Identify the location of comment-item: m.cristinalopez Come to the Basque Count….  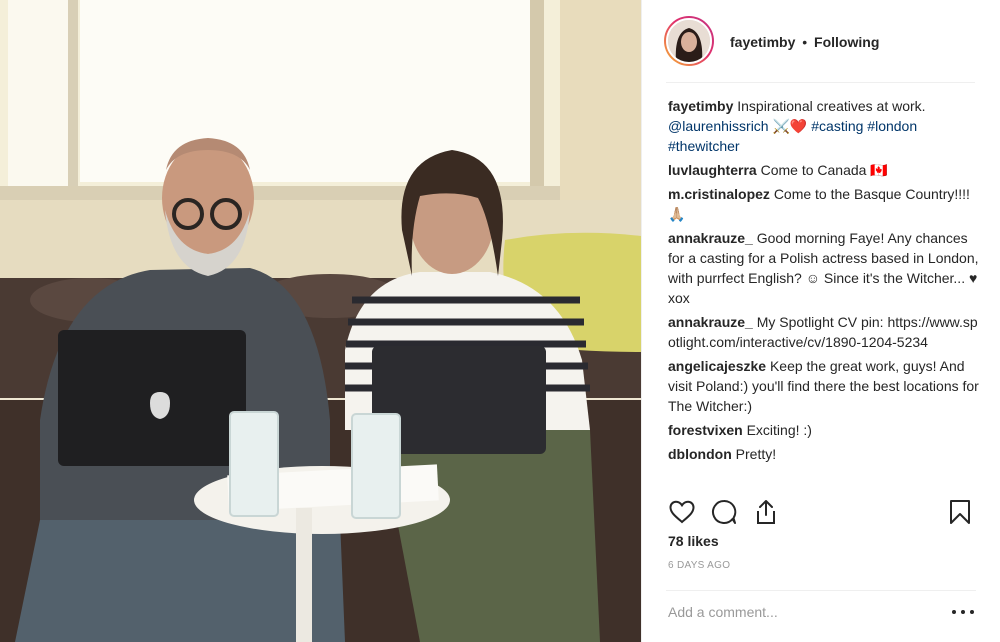
(826, 204).